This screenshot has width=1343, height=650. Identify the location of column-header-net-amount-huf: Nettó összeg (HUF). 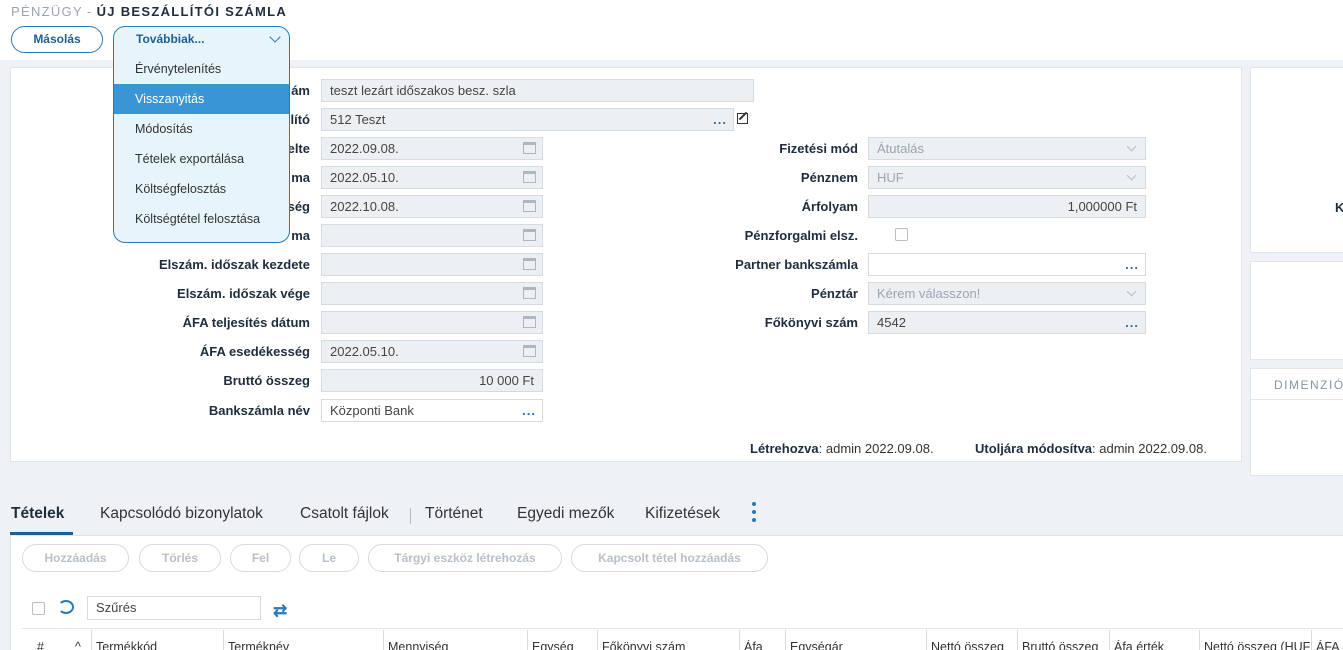
(1257, 645).